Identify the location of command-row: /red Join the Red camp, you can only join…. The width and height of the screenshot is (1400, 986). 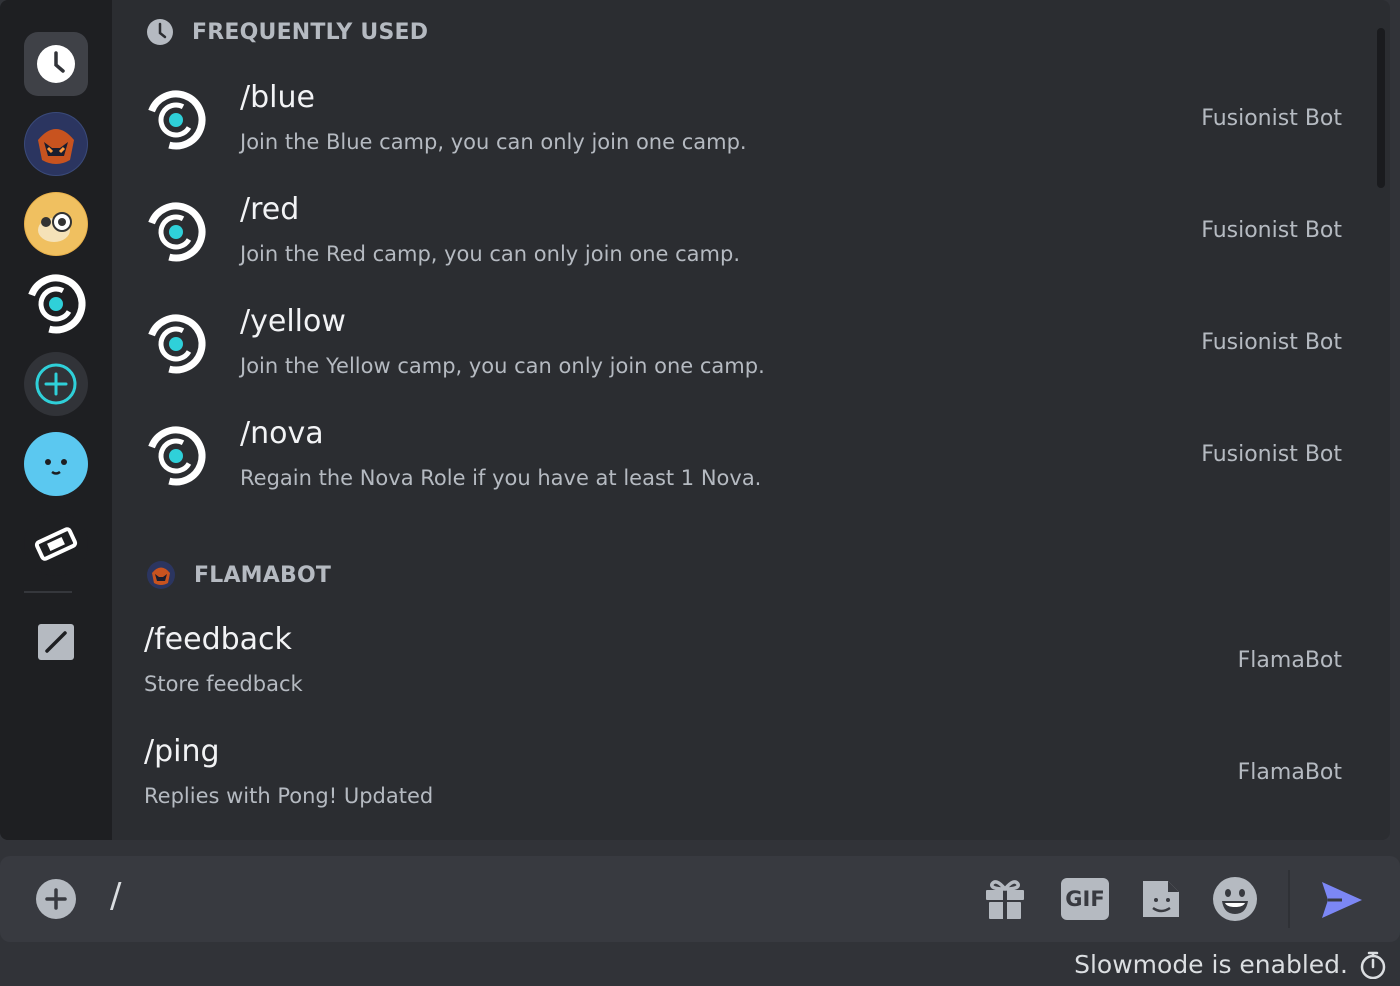
(732, 236).